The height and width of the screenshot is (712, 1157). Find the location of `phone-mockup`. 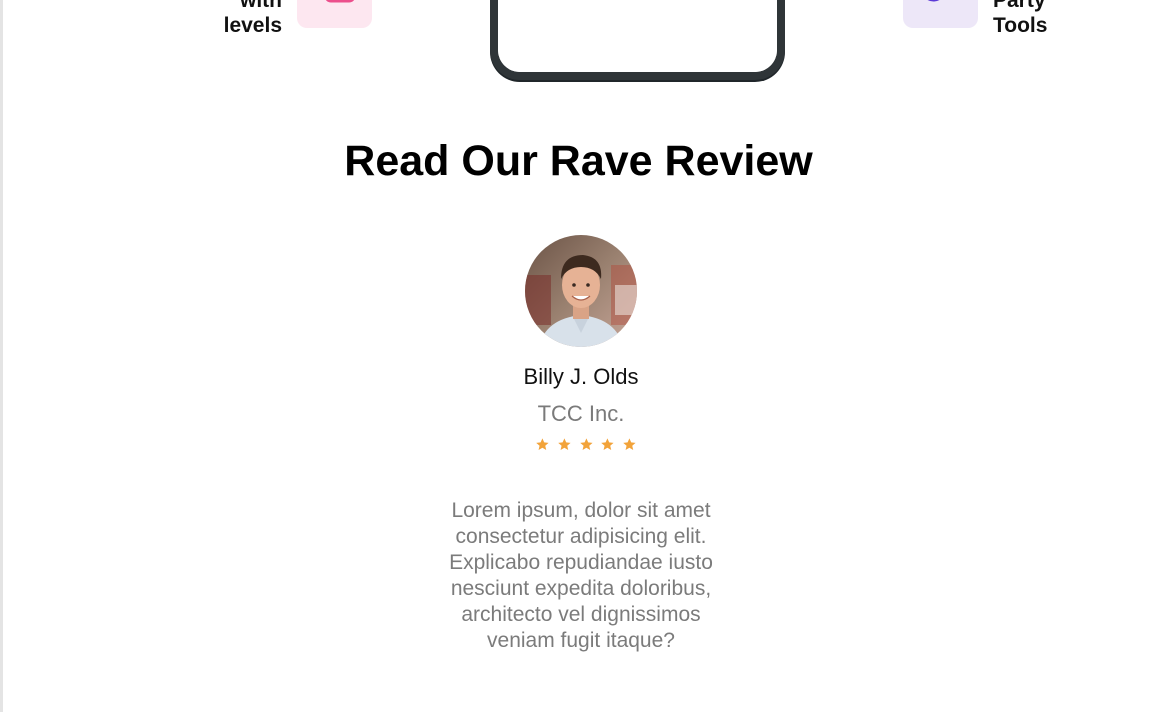

phone-mockup is located at coordinates (637, 40).